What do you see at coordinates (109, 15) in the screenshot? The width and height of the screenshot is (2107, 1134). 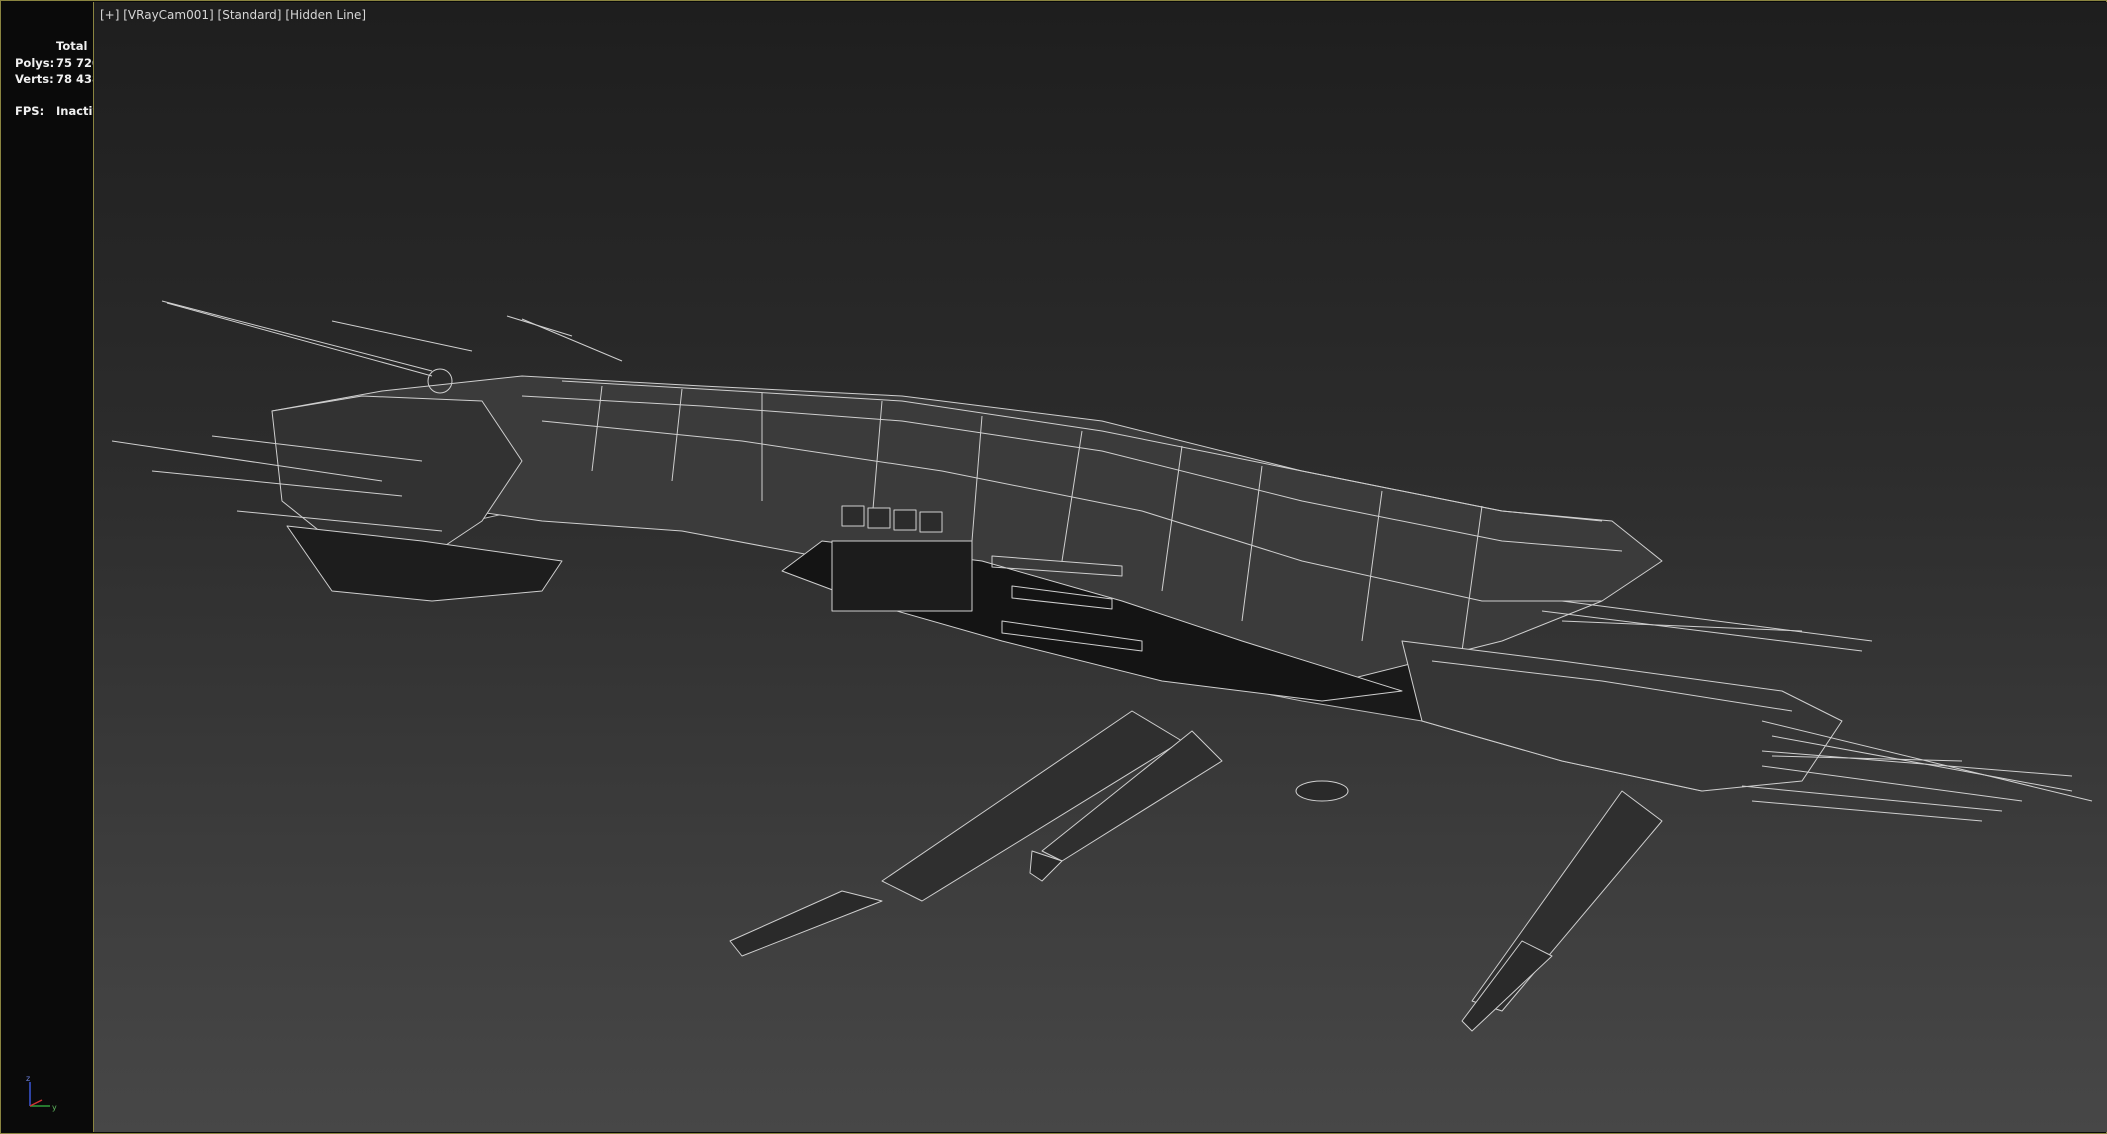 I see `viewport-menu-button: [+]` at bounding box center [109, 15].